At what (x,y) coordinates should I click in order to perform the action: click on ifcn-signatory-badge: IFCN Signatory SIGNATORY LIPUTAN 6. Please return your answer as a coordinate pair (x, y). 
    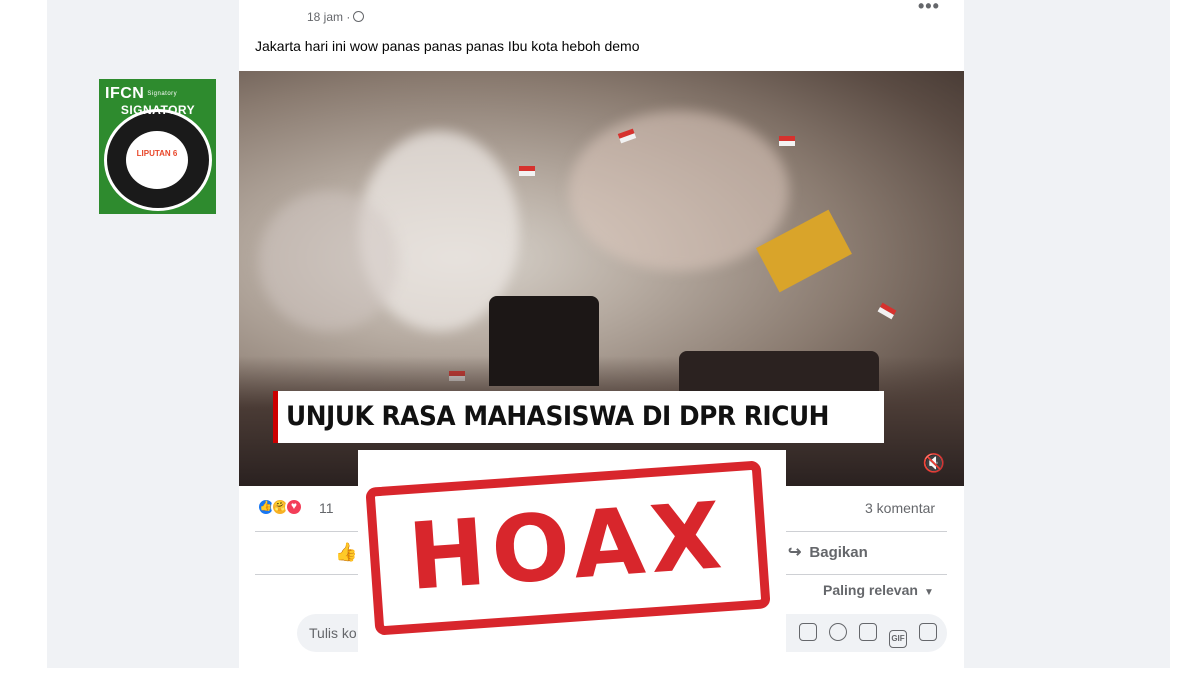
    Looking at the image, I should click on (157, 146).